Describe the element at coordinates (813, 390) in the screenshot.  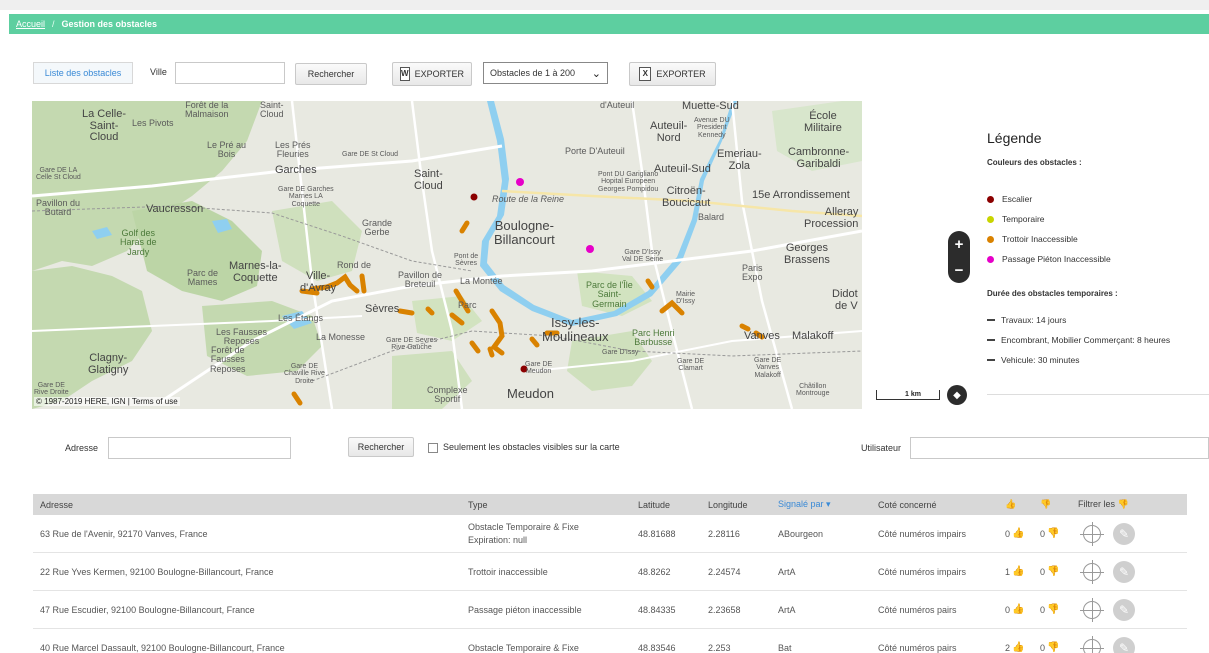
I see `map-label-chatillon: Châtillon Montrouge` at that location.